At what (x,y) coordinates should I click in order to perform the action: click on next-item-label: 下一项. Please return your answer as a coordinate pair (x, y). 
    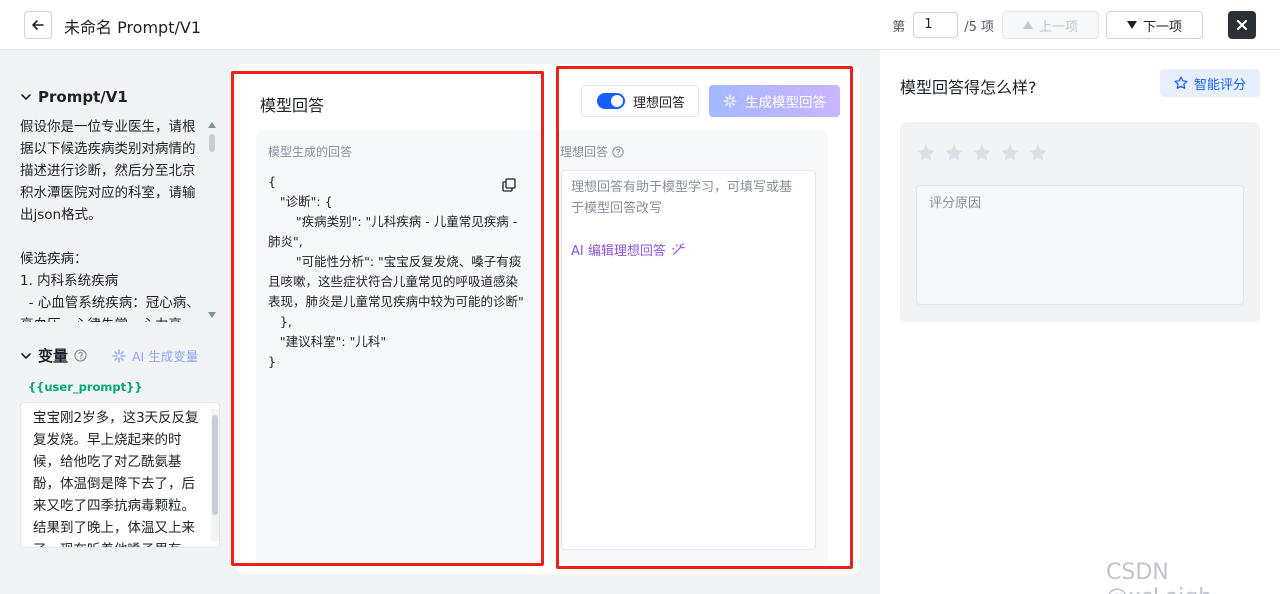
    Looking at the image, I should click on (1162, 27).